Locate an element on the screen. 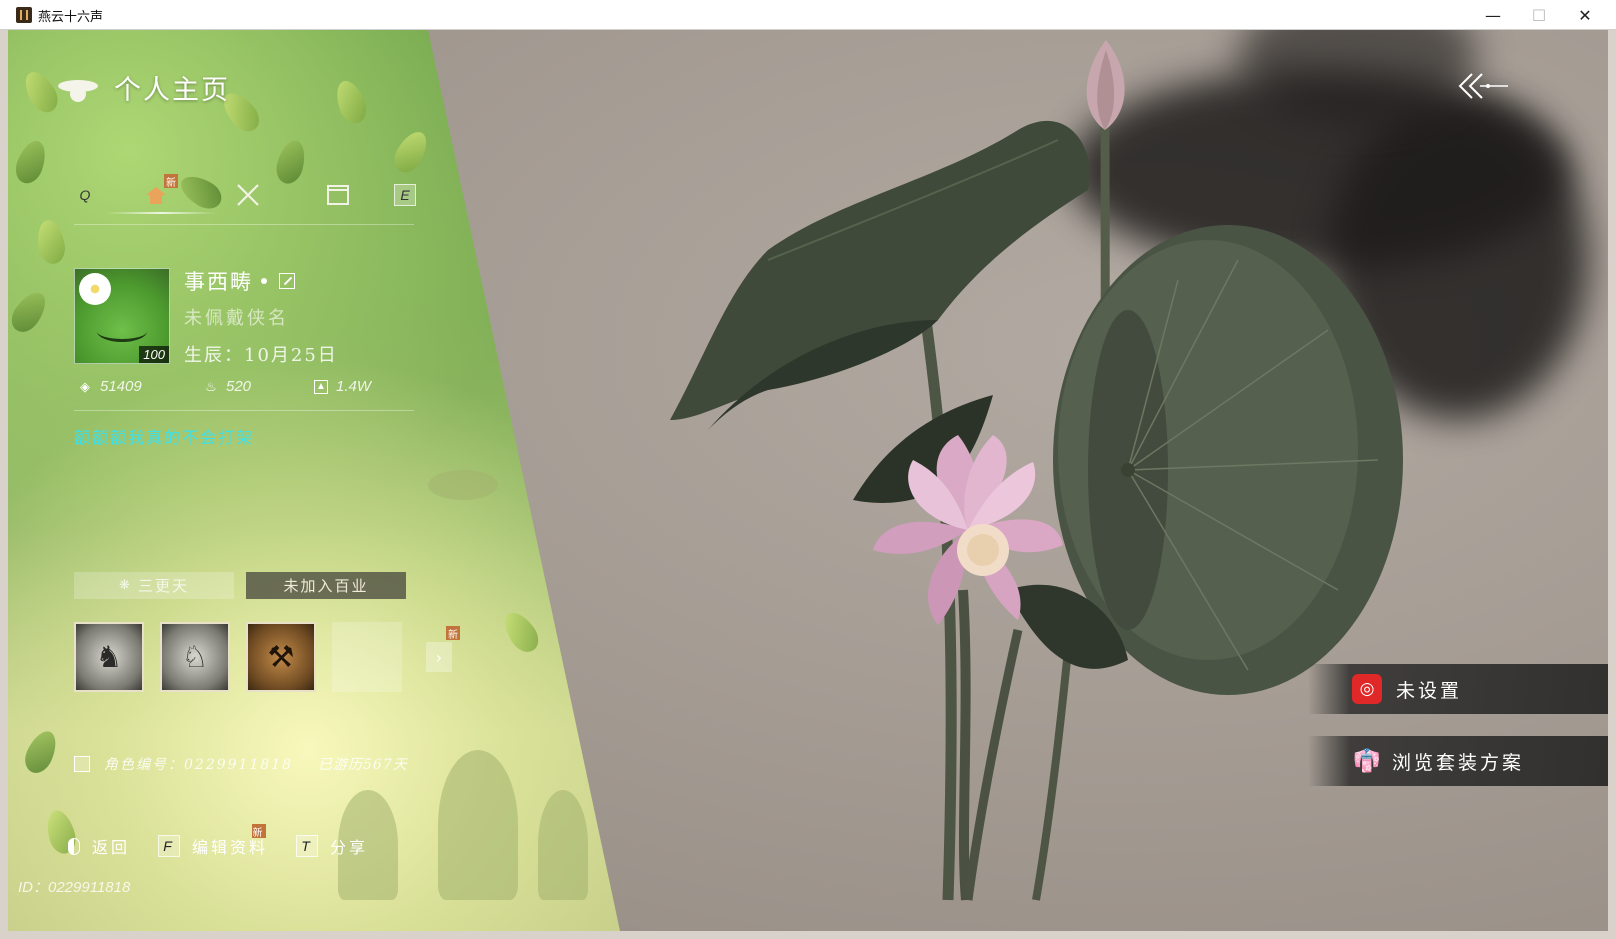 The image size is (1616, 939). badges-next-button: › 新 is located at coordinates (443, 649).